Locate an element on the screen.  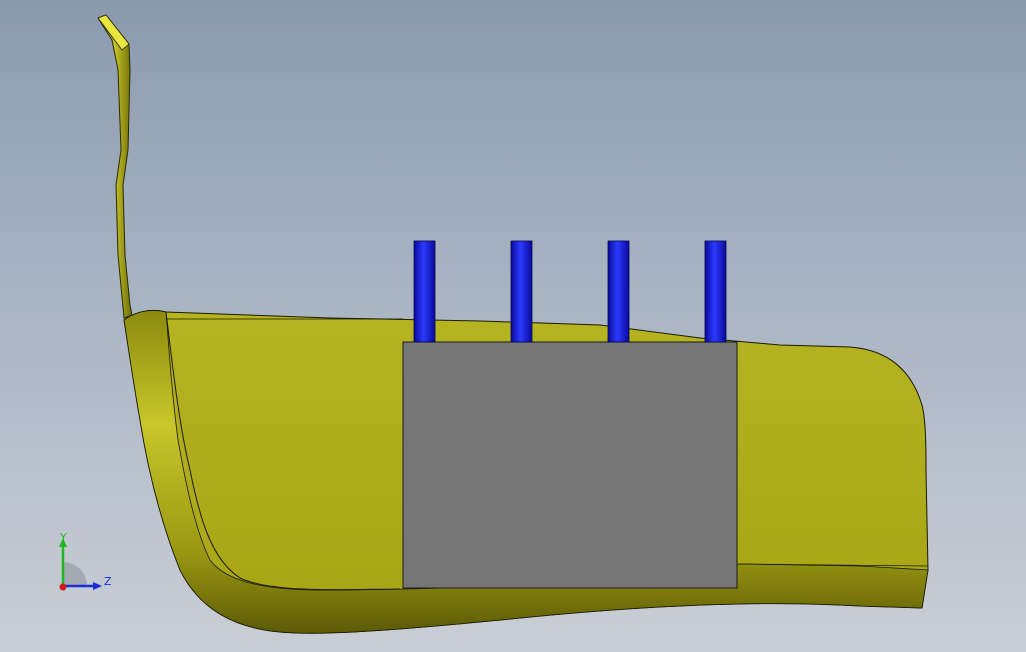
hull-wall is located at coordinates (115, 166).